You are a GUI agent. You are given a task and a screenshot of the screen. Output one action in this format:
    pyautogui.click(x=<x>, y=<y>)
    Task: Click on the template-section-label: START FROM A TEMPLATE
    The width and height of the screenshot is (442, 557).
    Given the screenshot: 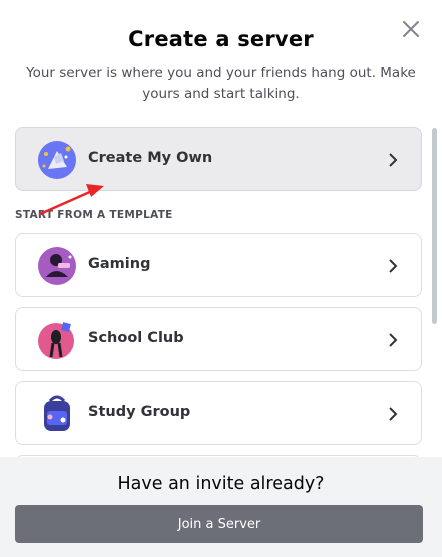 What is the action you would take?
    pyautogui.click(x=94, y=215)
    